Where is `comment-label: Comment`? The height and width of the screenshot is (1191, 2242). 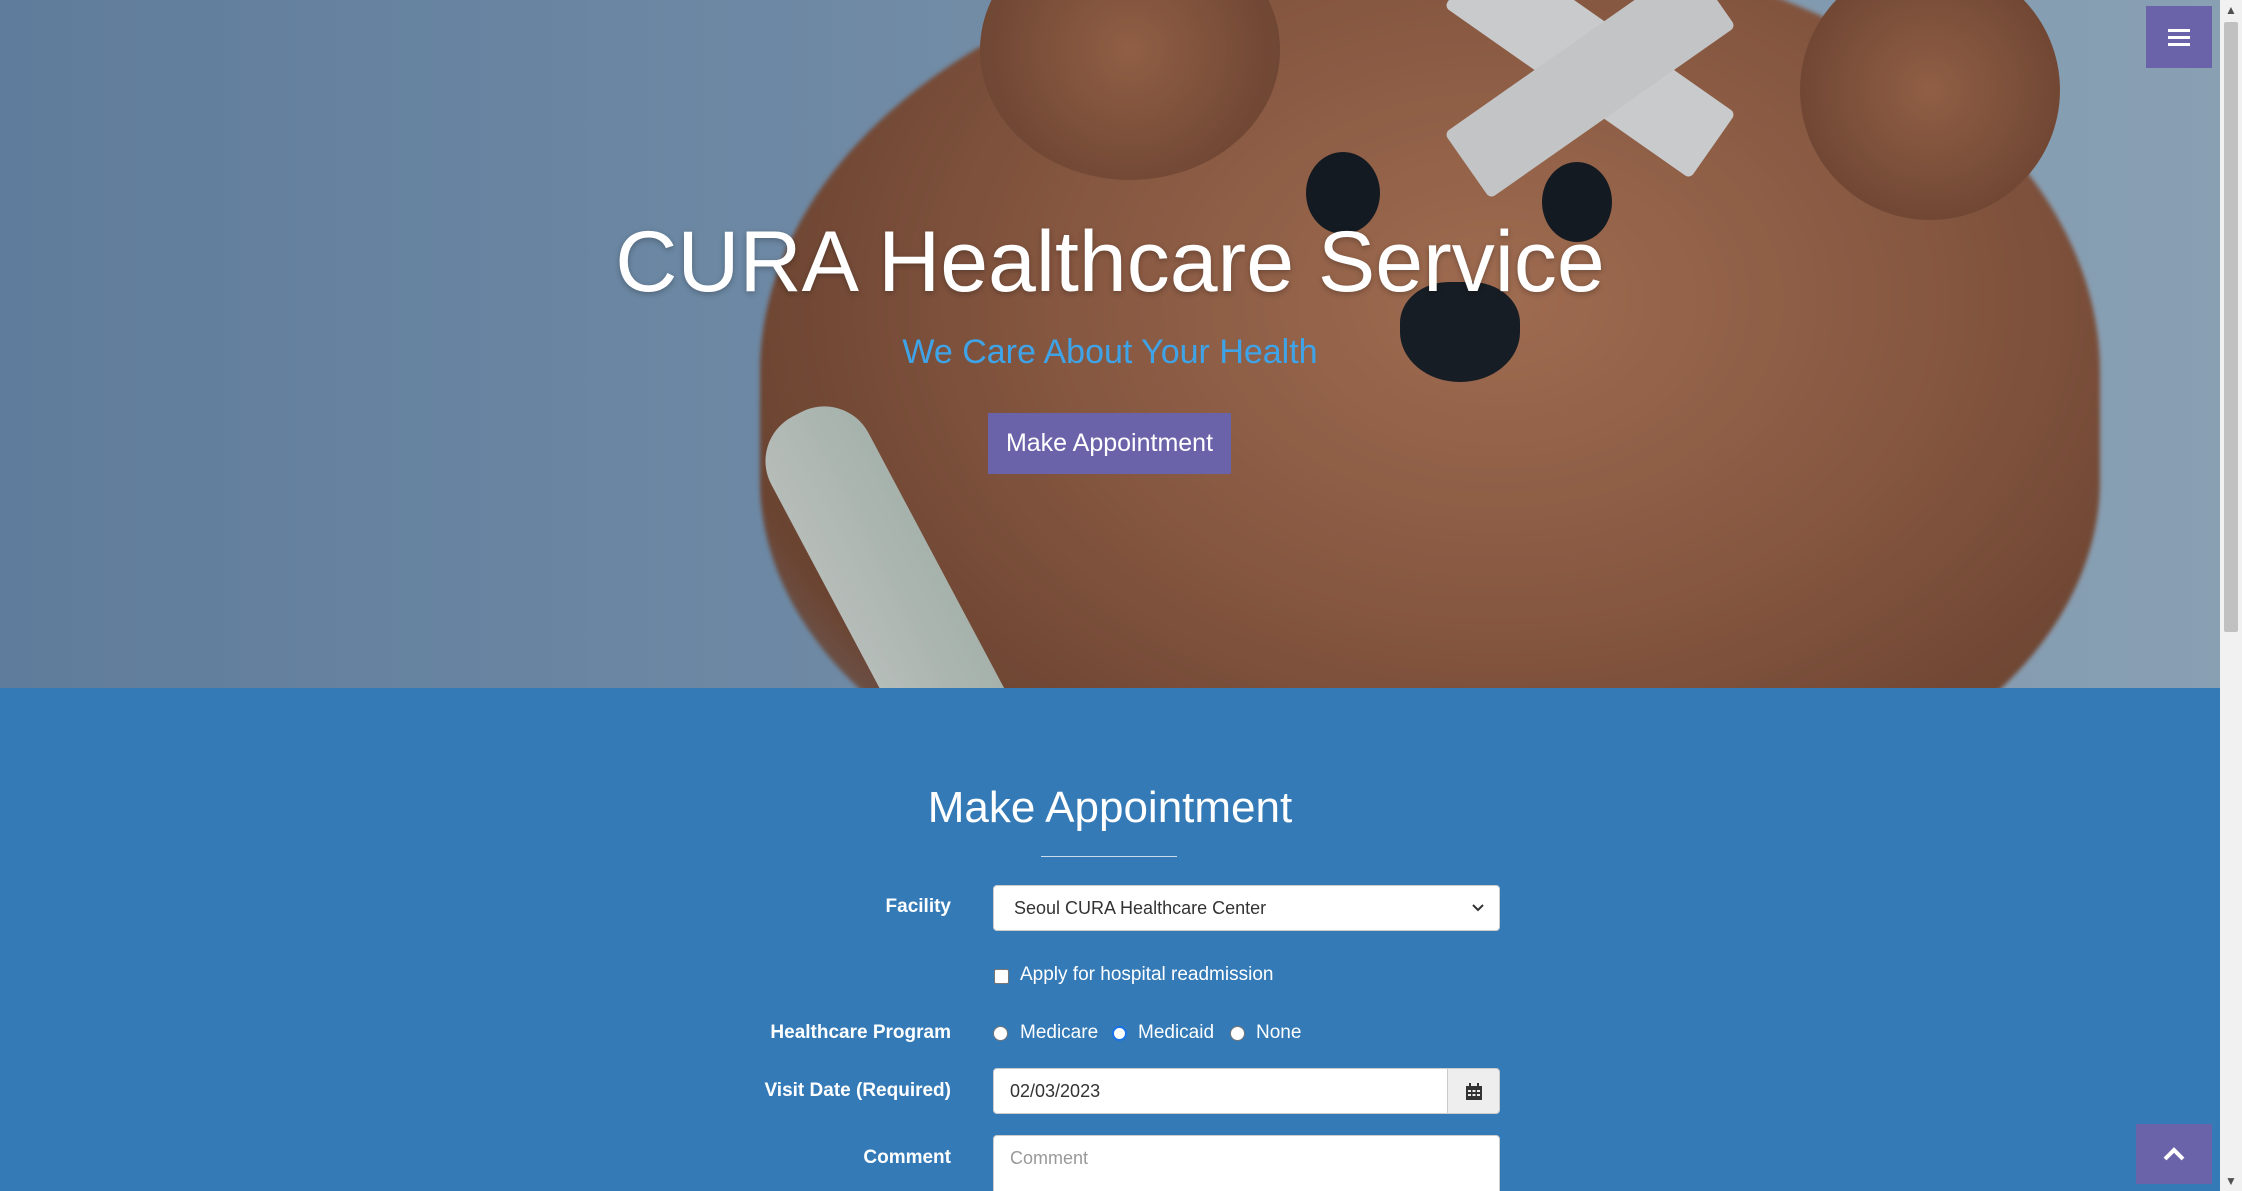
comment-label: Comment is located at coordinates (907, 1157).